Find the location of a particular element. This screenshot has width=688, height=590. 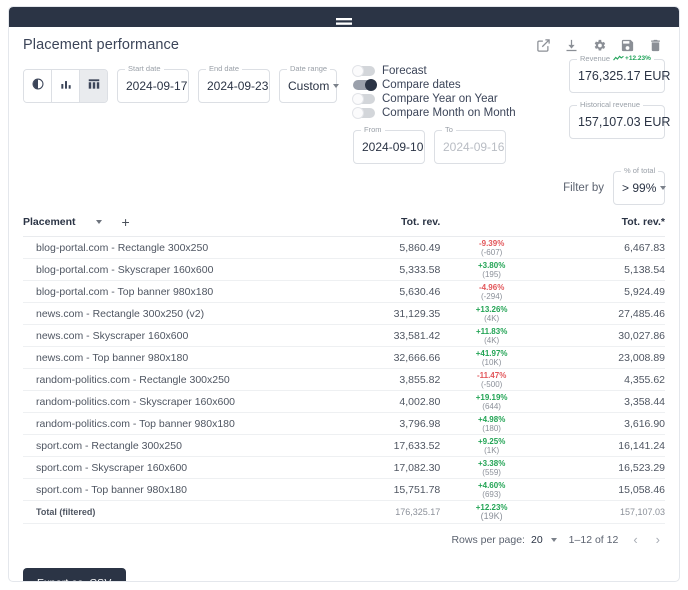

cell-tot-rev: 176,325.17 is located at coordinates (379, 512).